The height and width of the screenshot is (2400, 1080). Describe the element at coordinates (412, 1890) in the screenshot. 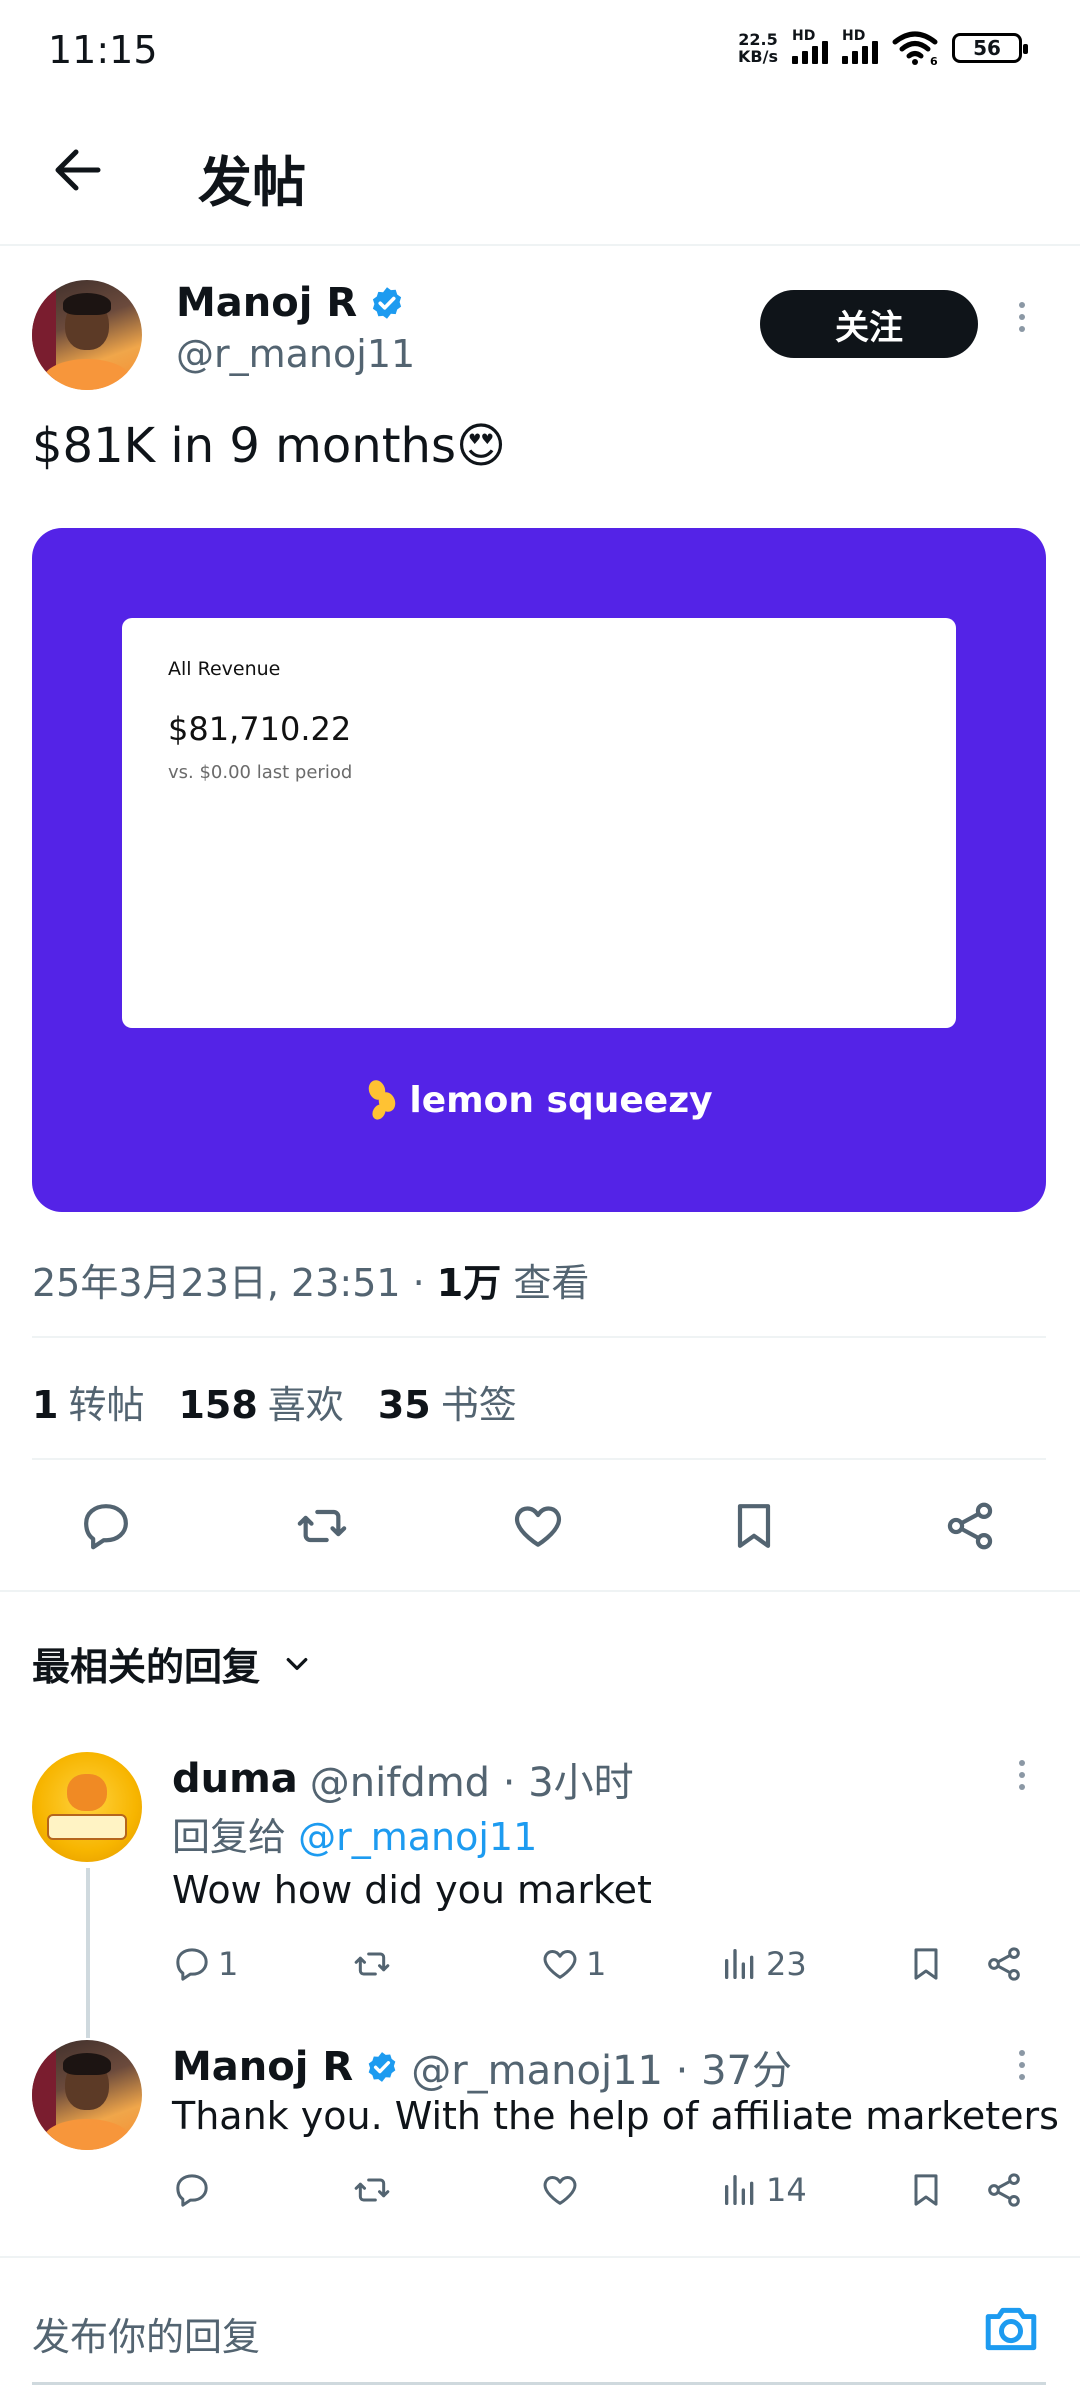

I see `reply-text: Wow how did you market` at that location.